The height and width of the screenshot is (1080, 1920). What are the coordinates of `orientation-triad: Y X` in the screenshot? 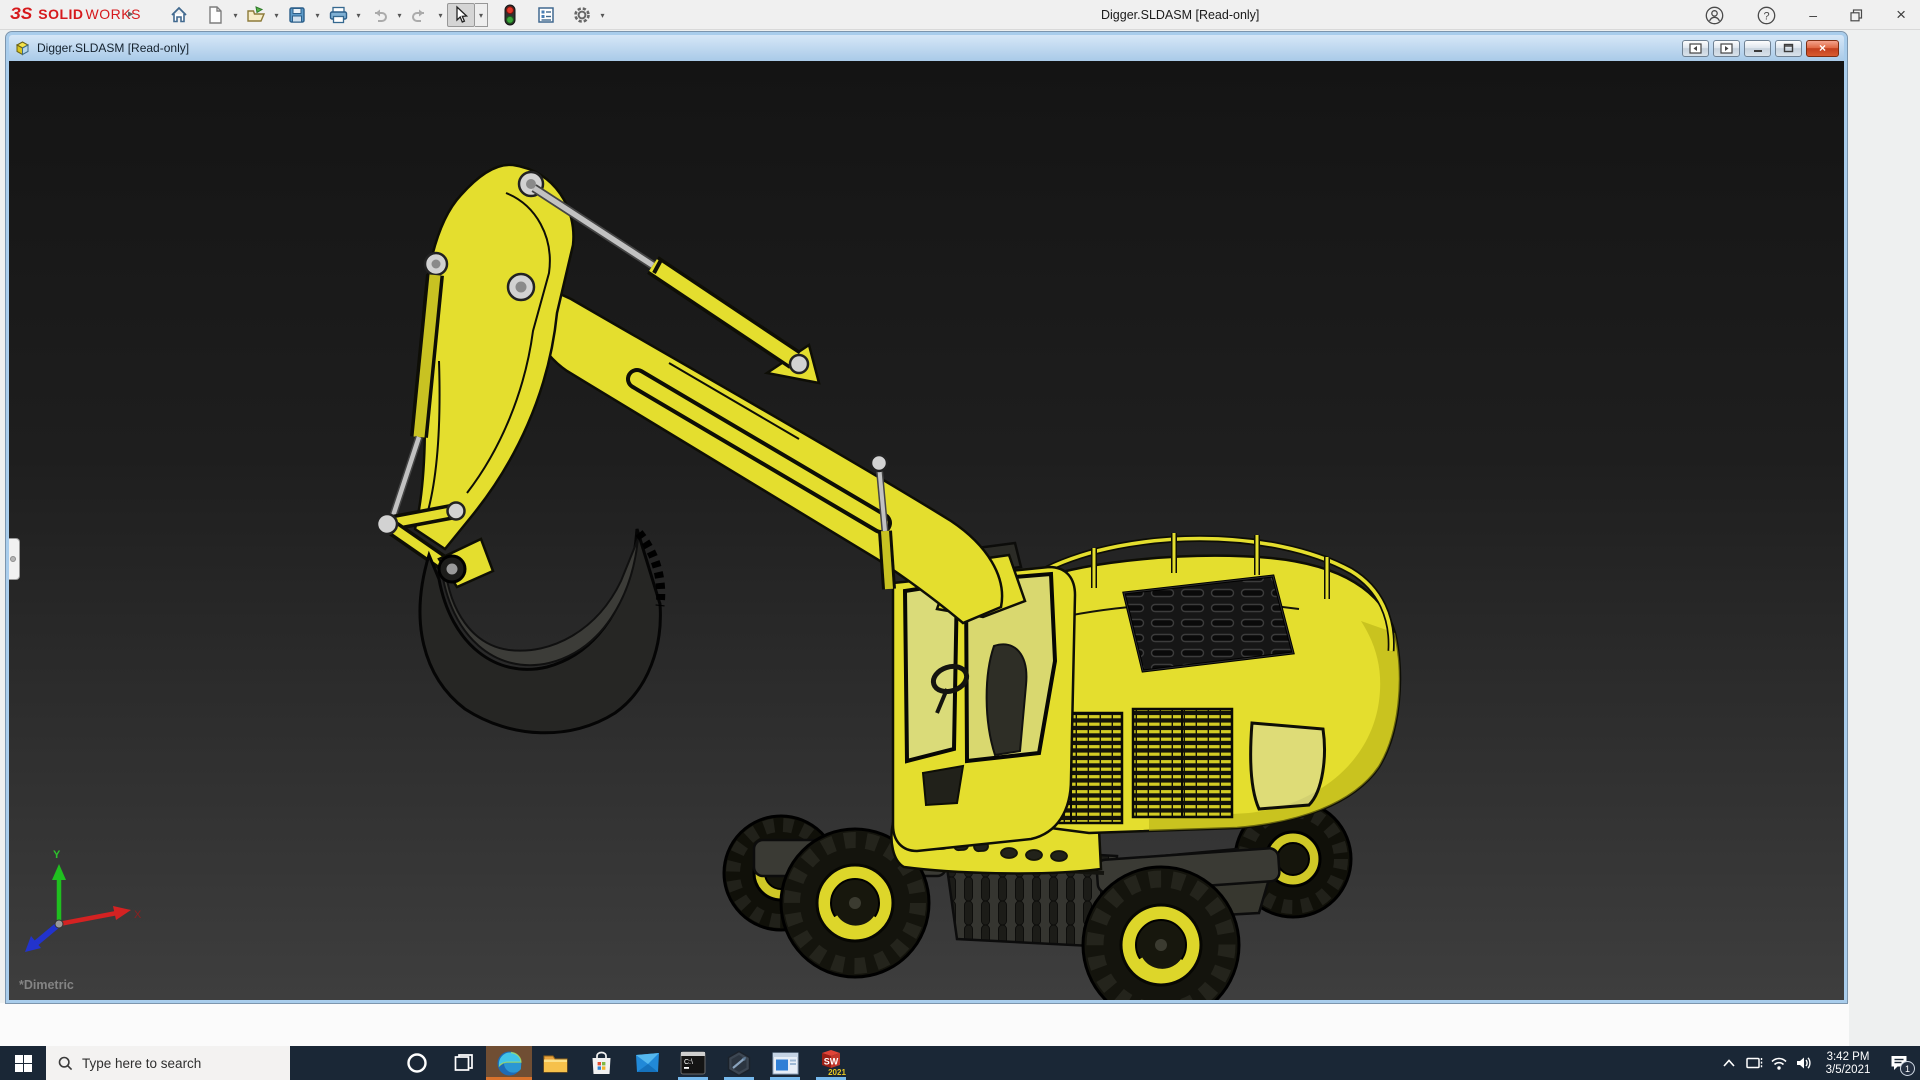 It's located at (82, 901).